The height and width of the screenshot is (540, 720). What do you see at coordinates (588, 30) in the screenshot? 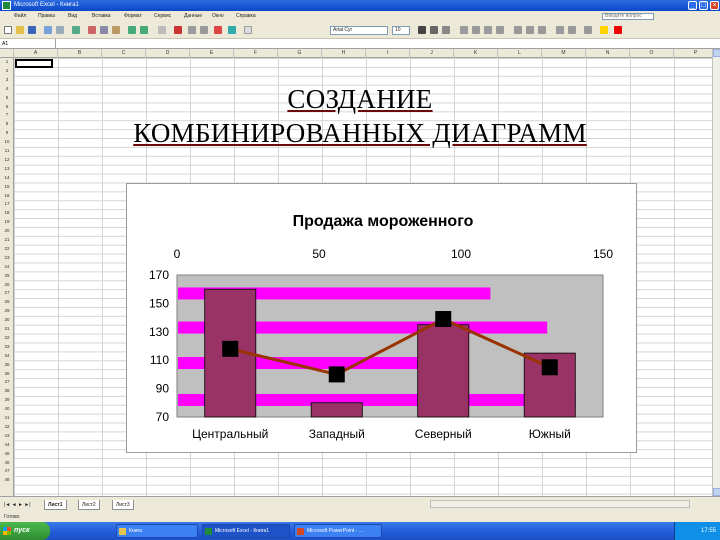
I see `borders-icon` at bounding box center [588, 30].